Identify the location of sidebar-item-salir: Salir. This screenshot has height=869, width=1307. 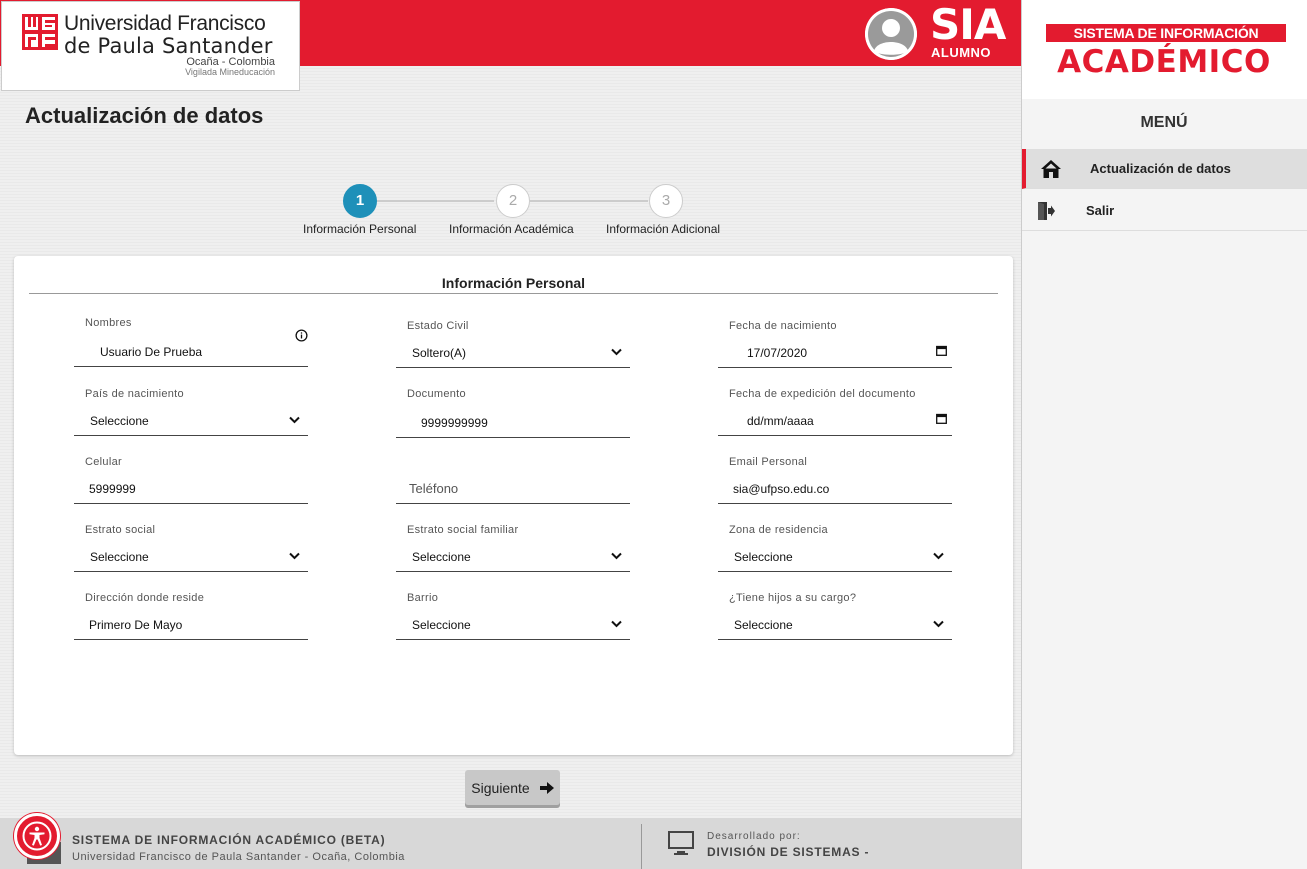
(1164, 211).